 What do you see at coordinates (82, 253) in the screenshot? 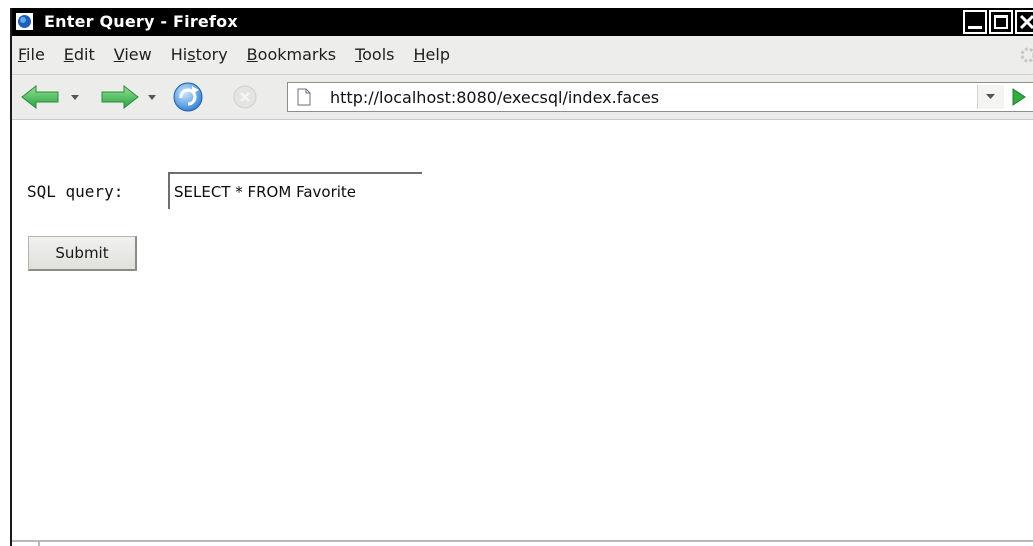
I see `submit-button: Submit` at bounding box center [82, 253].